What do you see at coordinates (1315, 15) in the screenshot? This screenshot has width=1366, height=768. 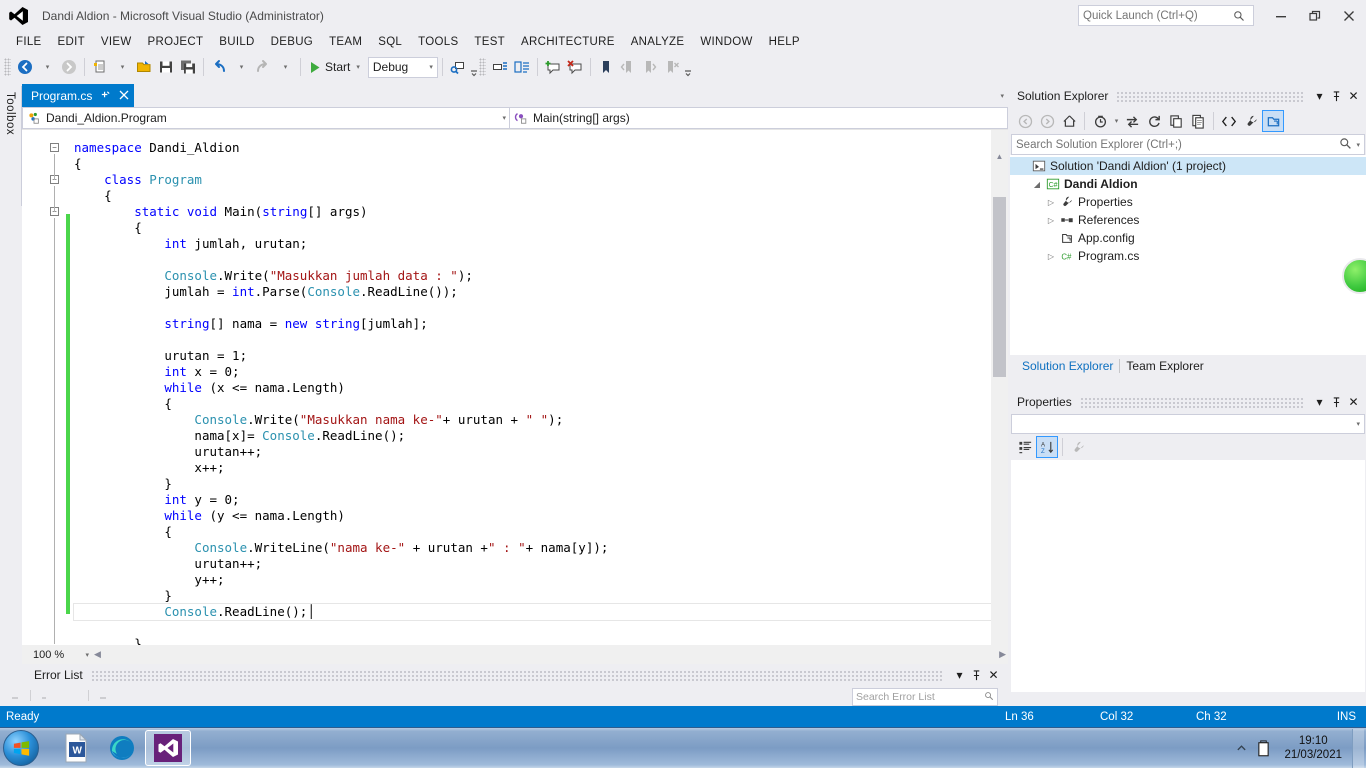 I see `restore-button` at bounding box center [1315, 15].